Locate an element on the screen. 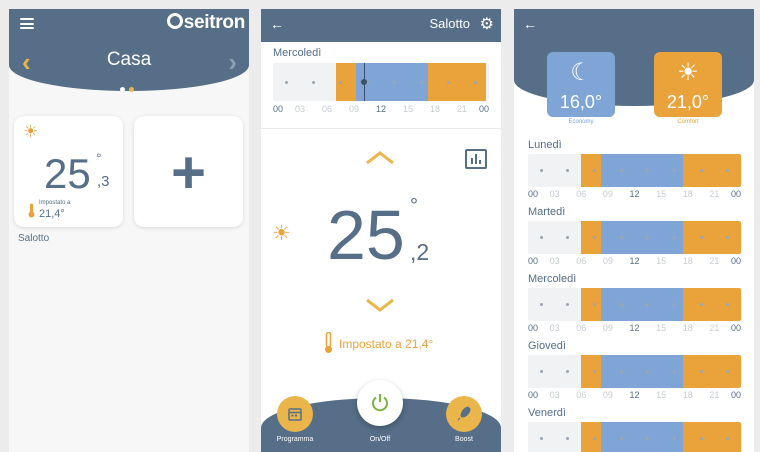  room-card: ☀ 25 ° ,3 Impostato a 21,4° is located at coordinates (68, 171).